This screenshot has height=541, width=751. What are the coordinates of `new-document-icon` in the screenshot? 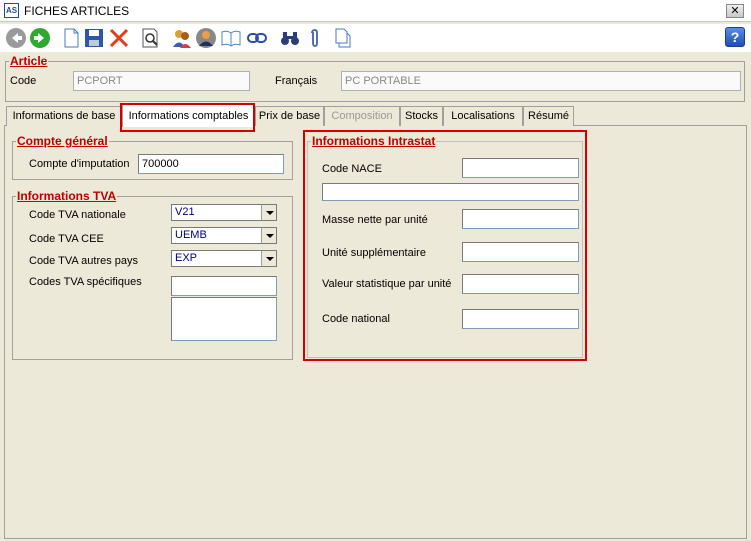 It's located at (71, 38).